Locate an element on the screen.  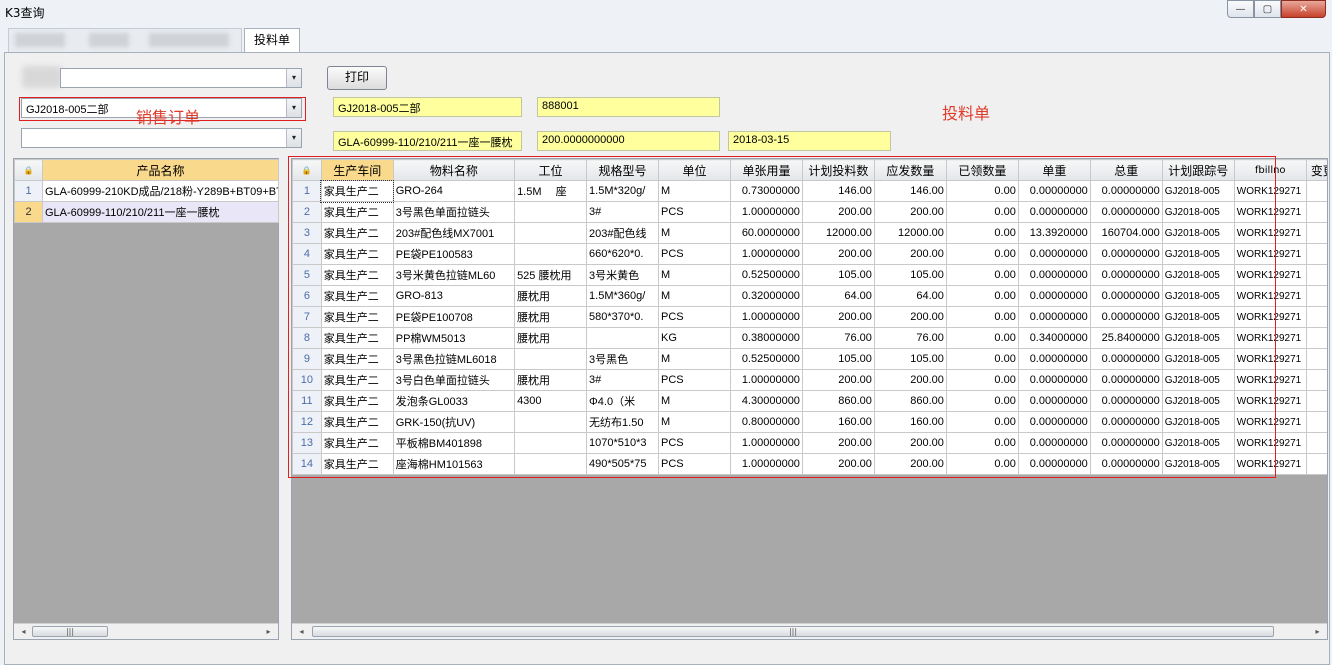
grid-cell: 76.00 is located at coordinates (838, 338).